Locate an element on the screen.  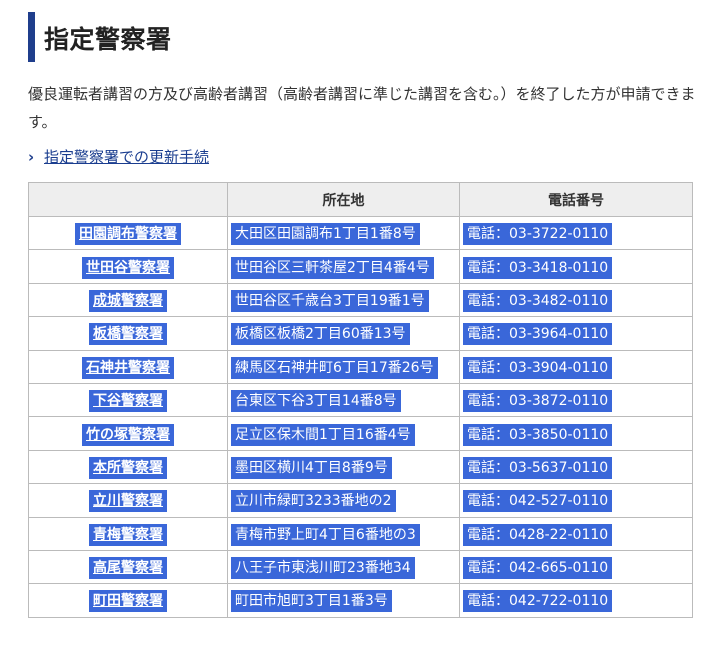
procedure-link: › 指定警察署での更新手続 is located at coordinates (118, 157).